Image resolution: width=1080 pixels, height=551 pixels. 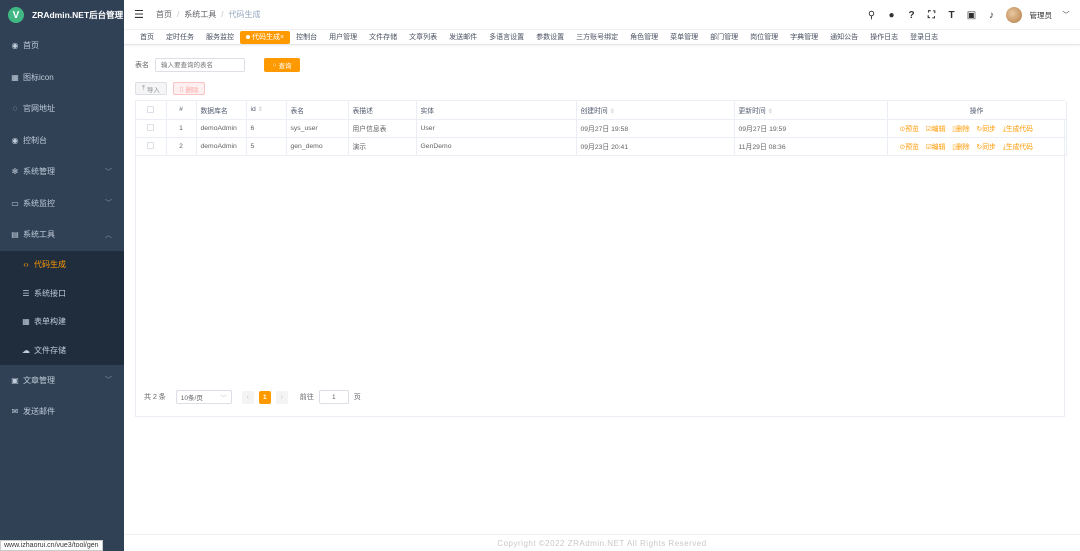 What do you see at coordinates (200, 65) in the screenshot?
I see `table-name-input` at bounding box center [200, 65].